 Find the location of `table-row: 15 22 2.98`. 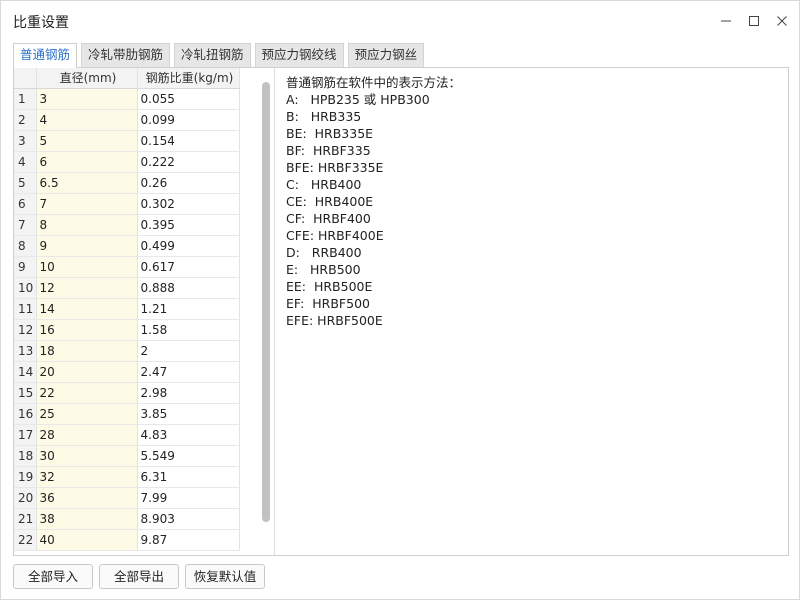

table-row: 15 22 2.98 is located at coordinates (127, 393).